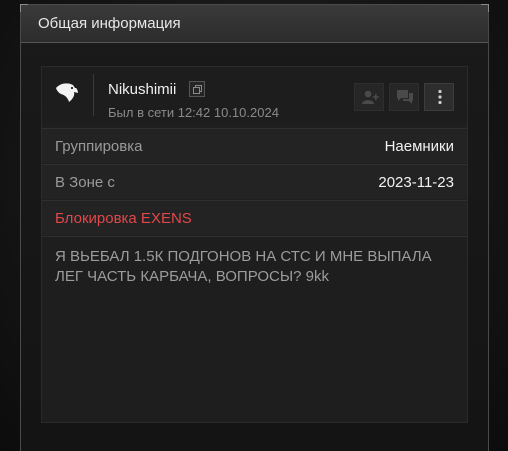 The height and width of the screenshot is (451, 508). What do you see at coordinates (142, 89) in the screenshot?
I see `player-nickname: Nikushimii` at bounding box center [142, 89].